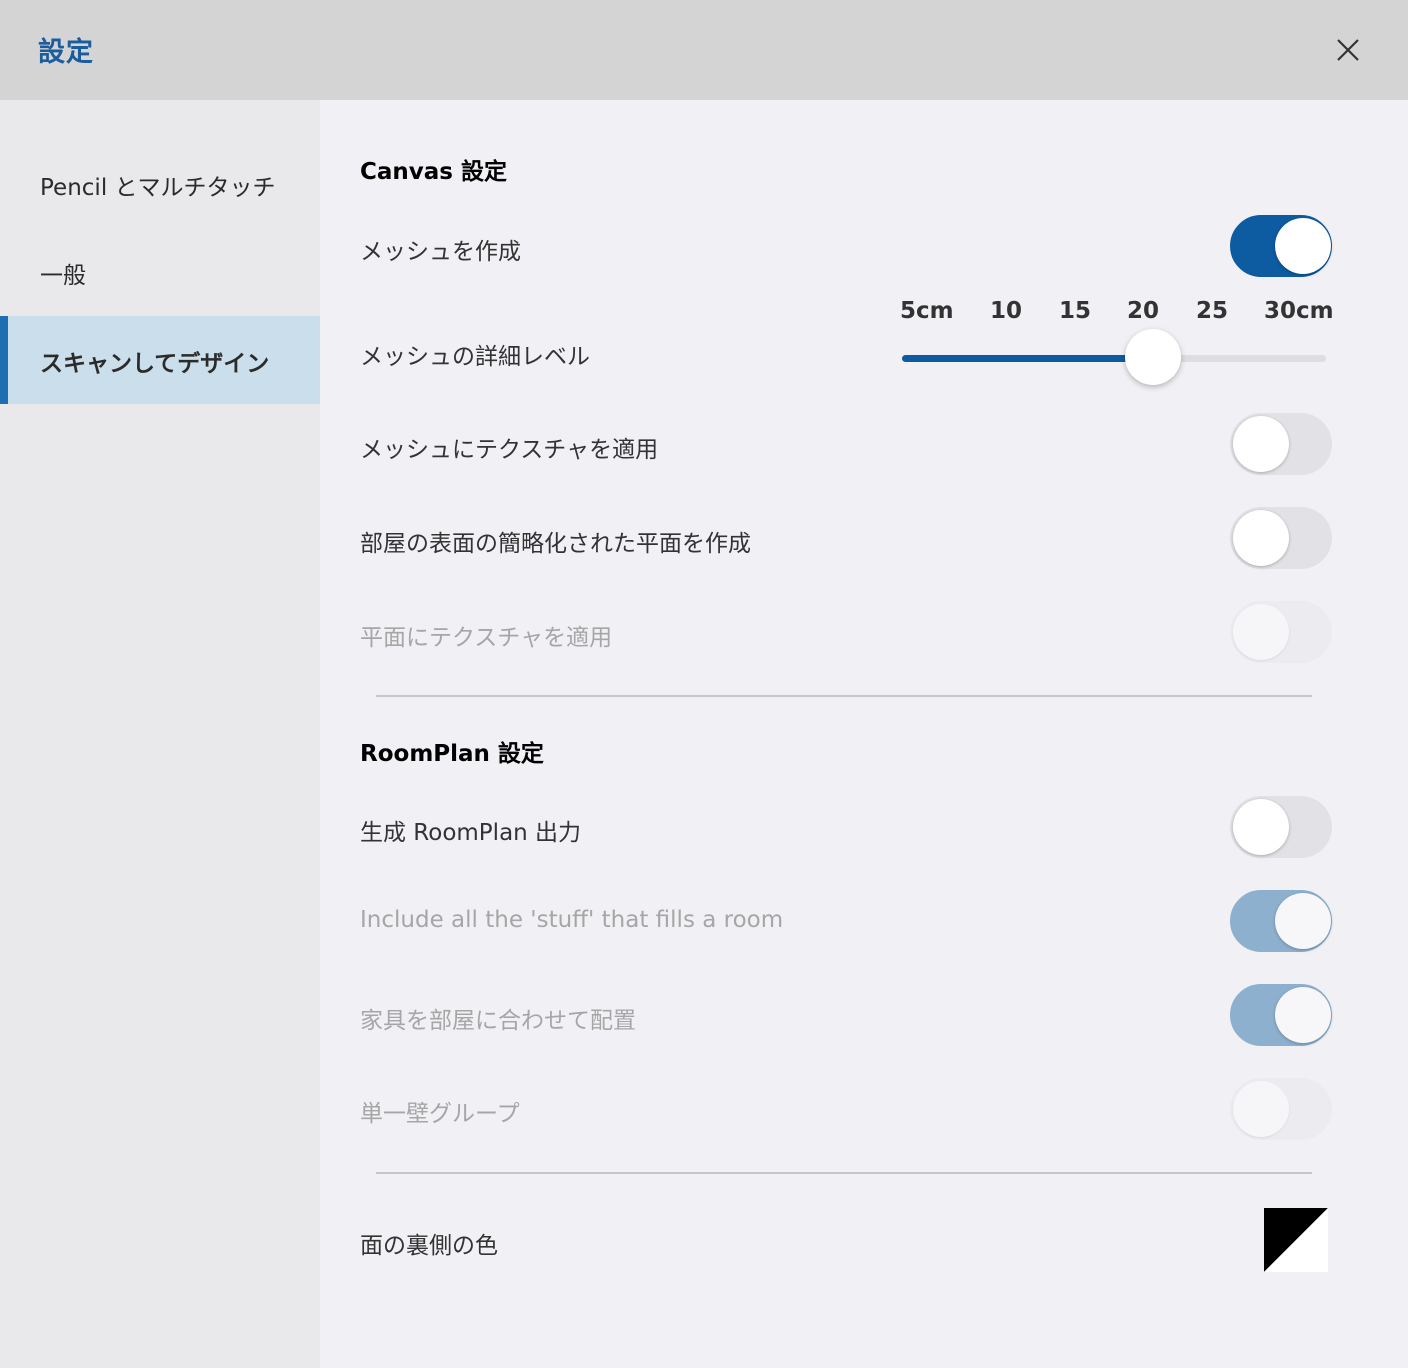 The width and height of the screenshot is (1408, 1368). I want to click on apply-texture-mesh-label: メッシュにテクスチャを適用, so click(509, 450).